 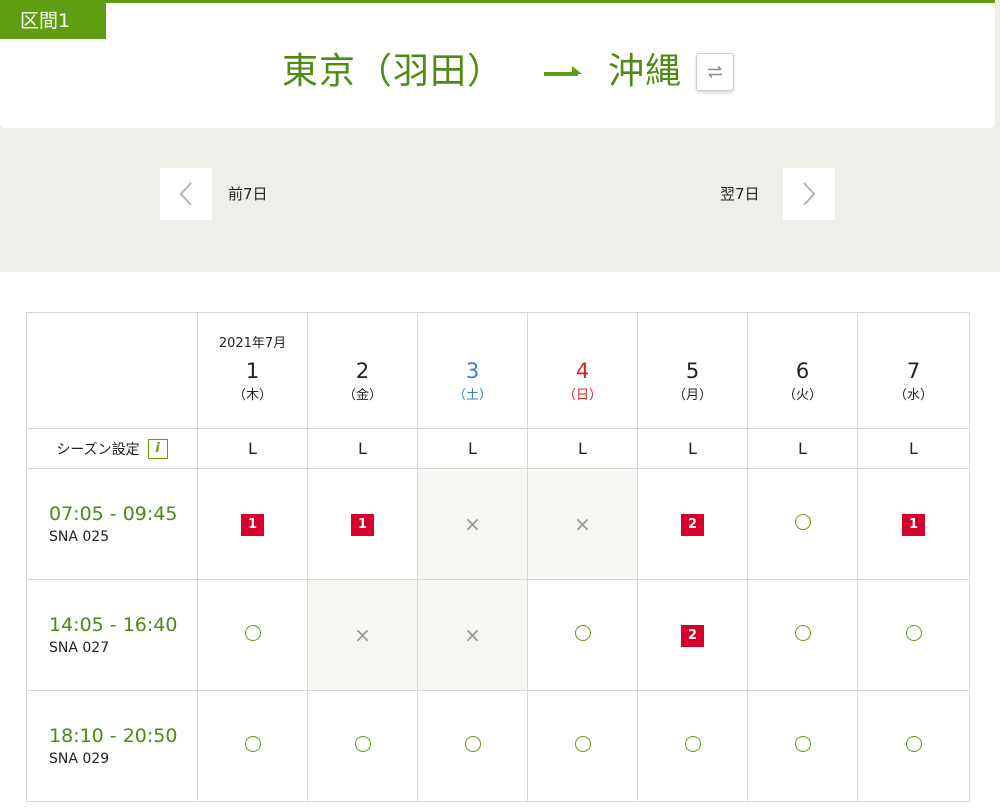 I want to click on flight-number: SNA 027, so click(x=79, y=648).